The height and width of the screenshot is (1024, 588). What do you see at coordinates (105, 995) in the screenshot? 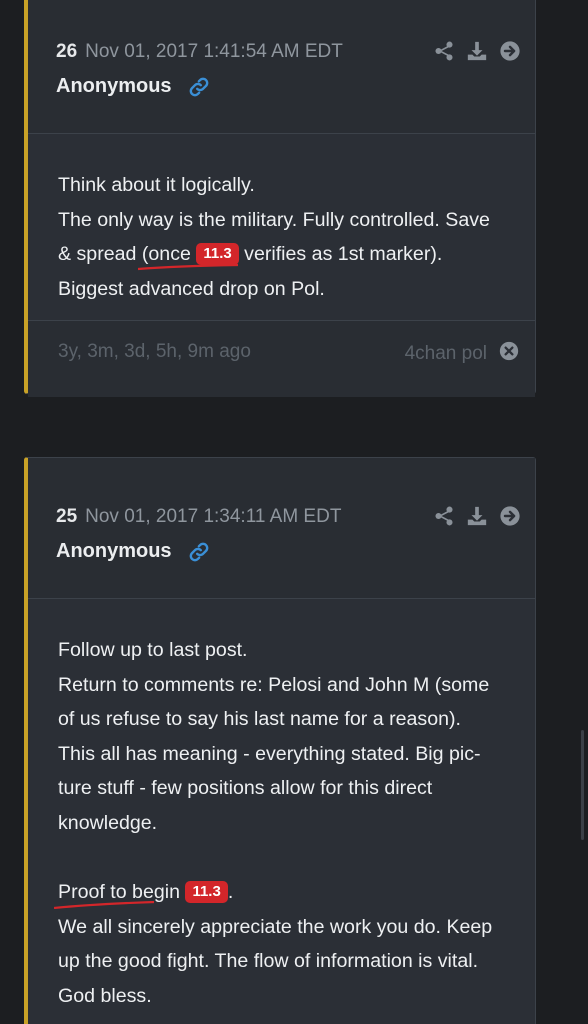
I see `post-line: God bless.` at bounding box center [105, 995].